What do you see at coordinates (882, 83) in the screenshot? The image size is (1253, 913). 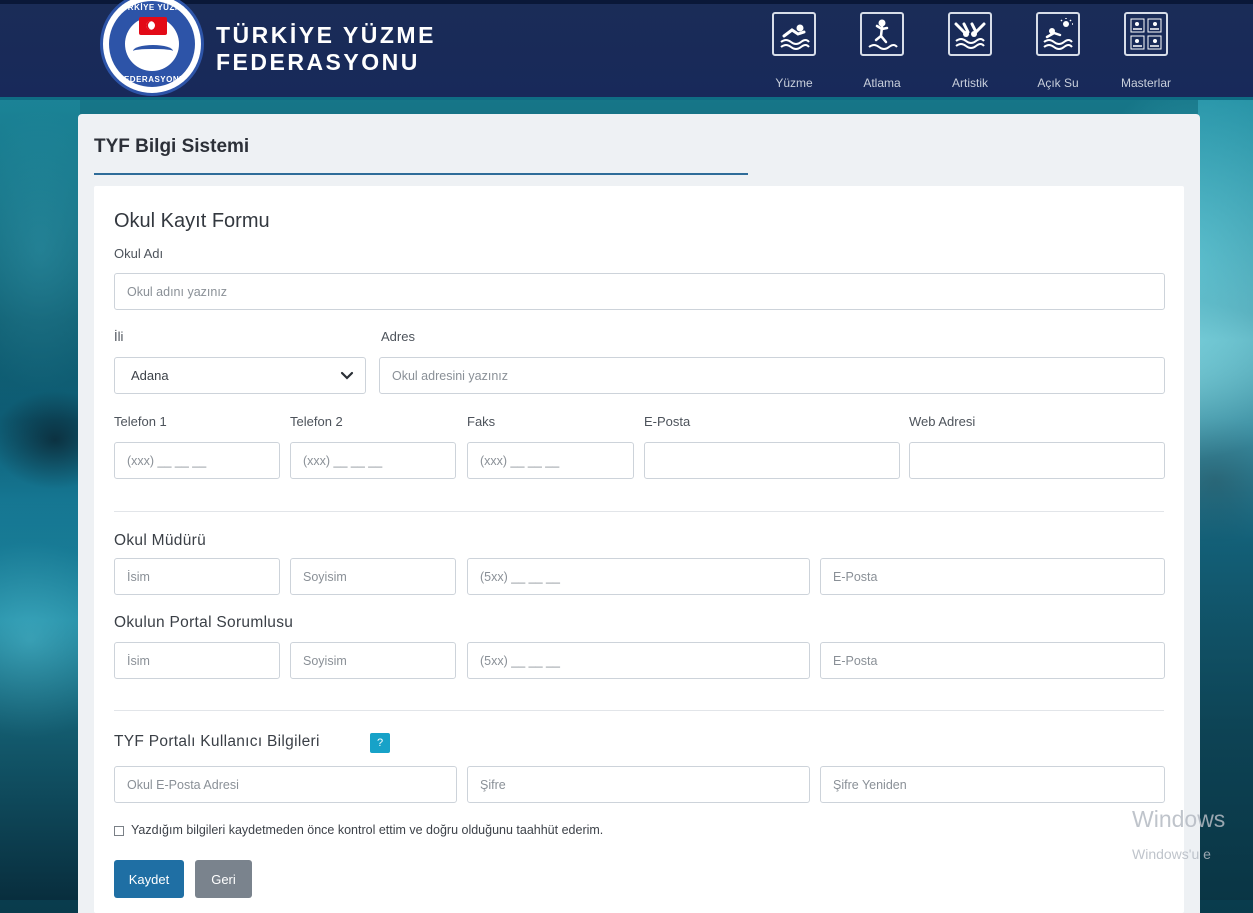 I see `nav-label: Atlama` at bounding box center [882, 83].